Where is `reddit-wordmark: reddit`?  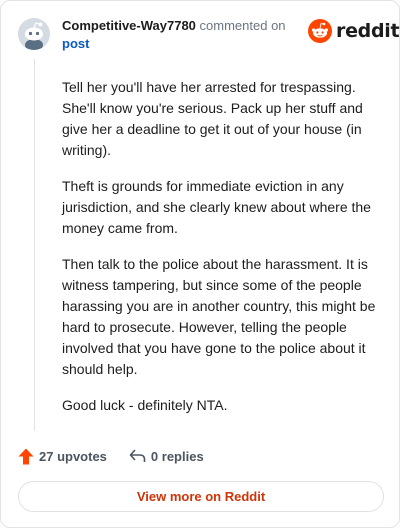 reddit-wordmark: reddit is located at coordinates (368, 31).